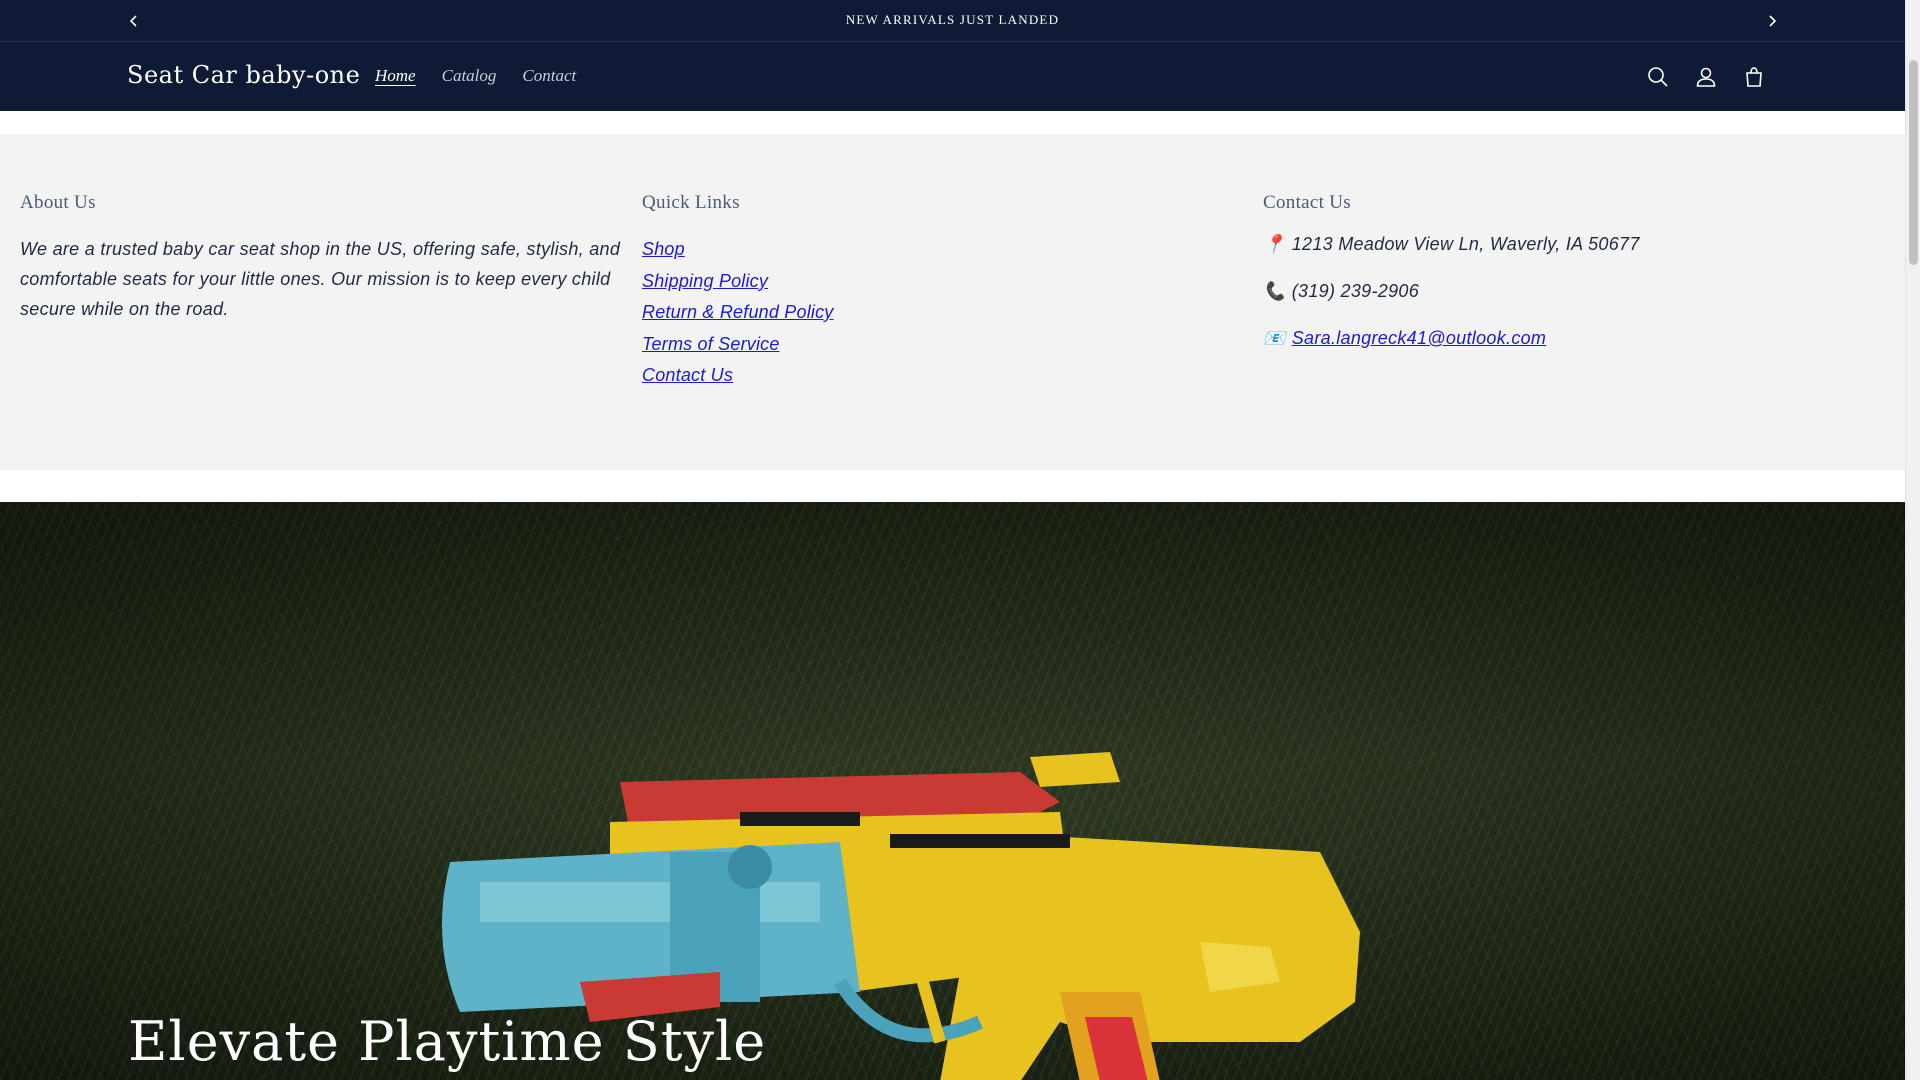  Describe the element at coordinates (1913, 162) in the screenshot. I see `scrollbar-thumb` at that location.